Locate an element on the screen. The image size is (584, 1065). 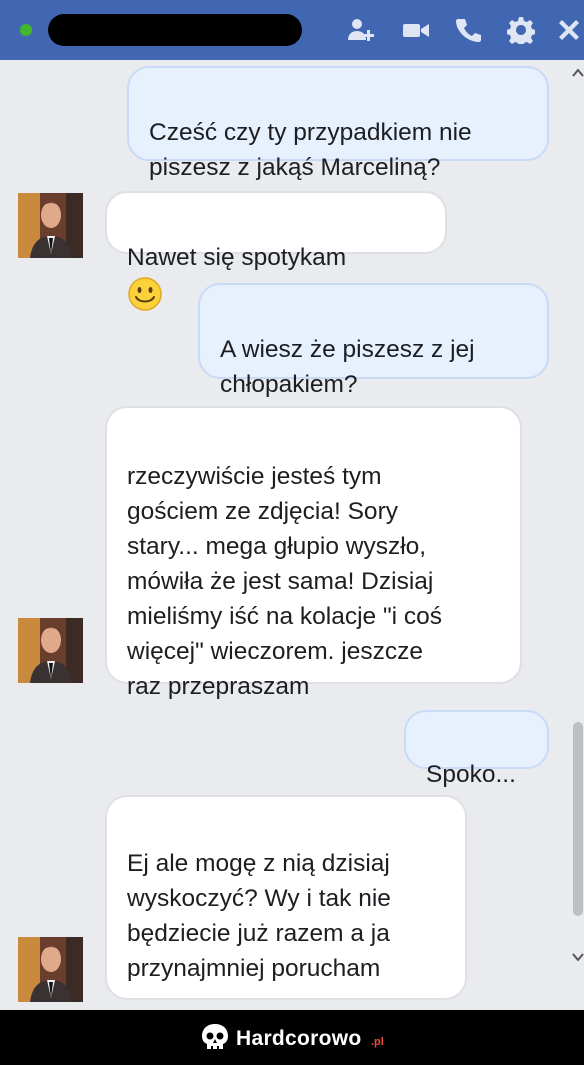
close-icon is located at coordinates (568, 30).